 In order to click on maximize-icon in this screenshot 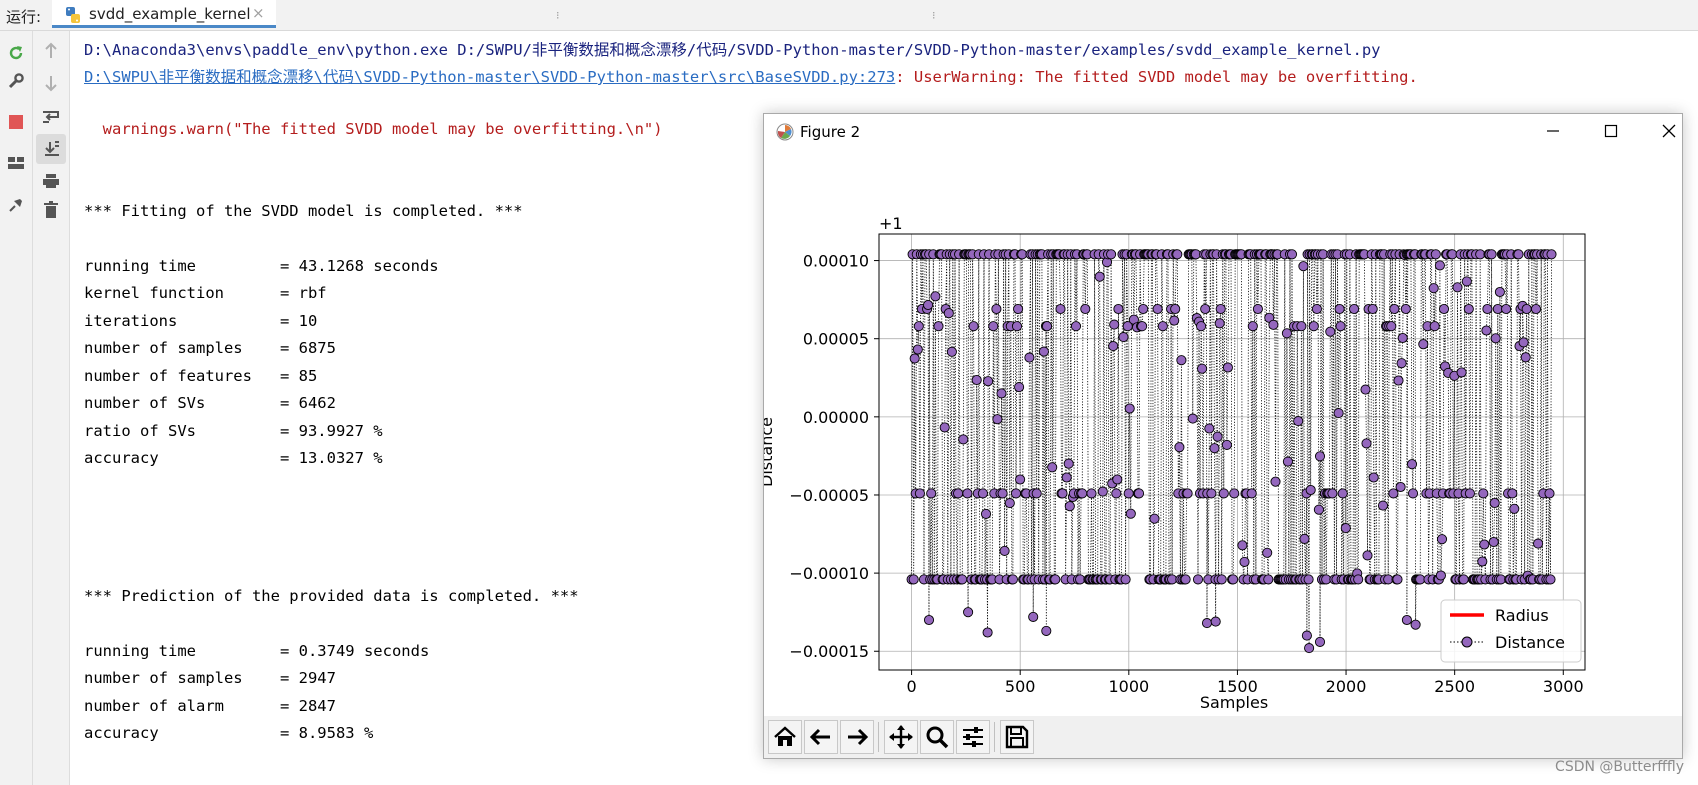, I will do `click(1611, 131)`.